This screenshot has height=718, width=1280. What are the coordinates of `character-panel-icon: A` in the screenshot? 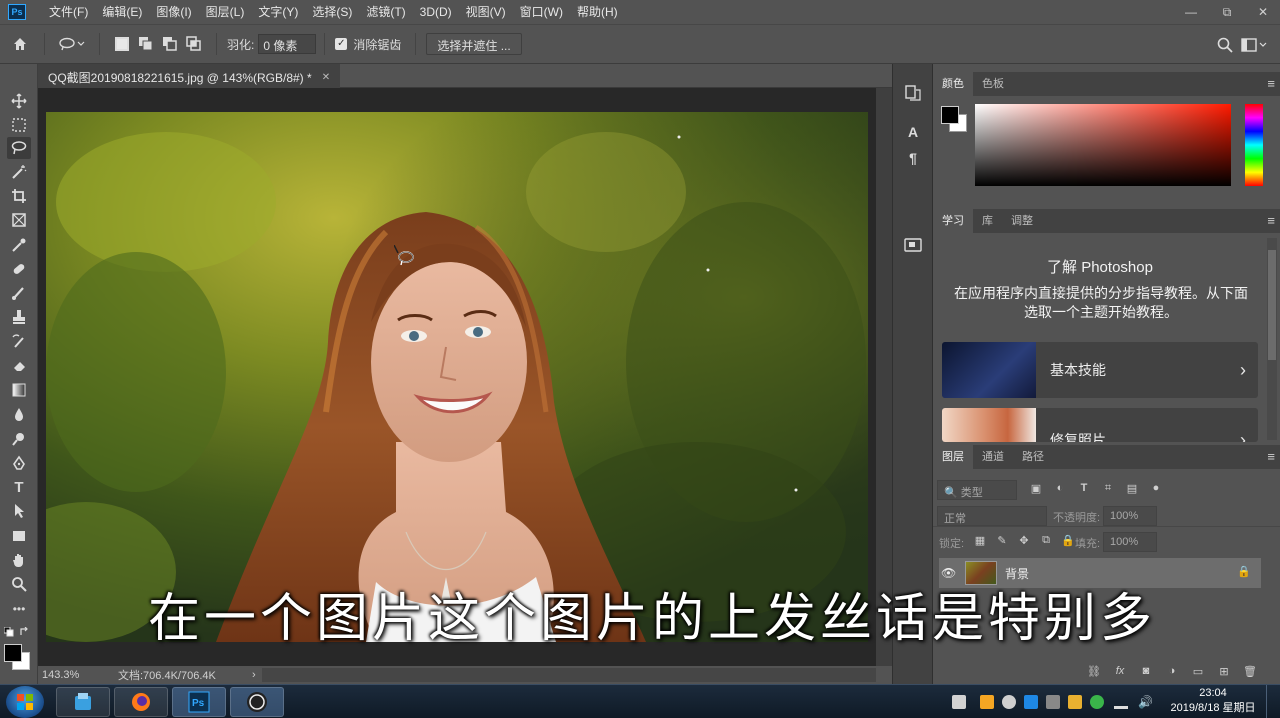 It's located at (913, 133).